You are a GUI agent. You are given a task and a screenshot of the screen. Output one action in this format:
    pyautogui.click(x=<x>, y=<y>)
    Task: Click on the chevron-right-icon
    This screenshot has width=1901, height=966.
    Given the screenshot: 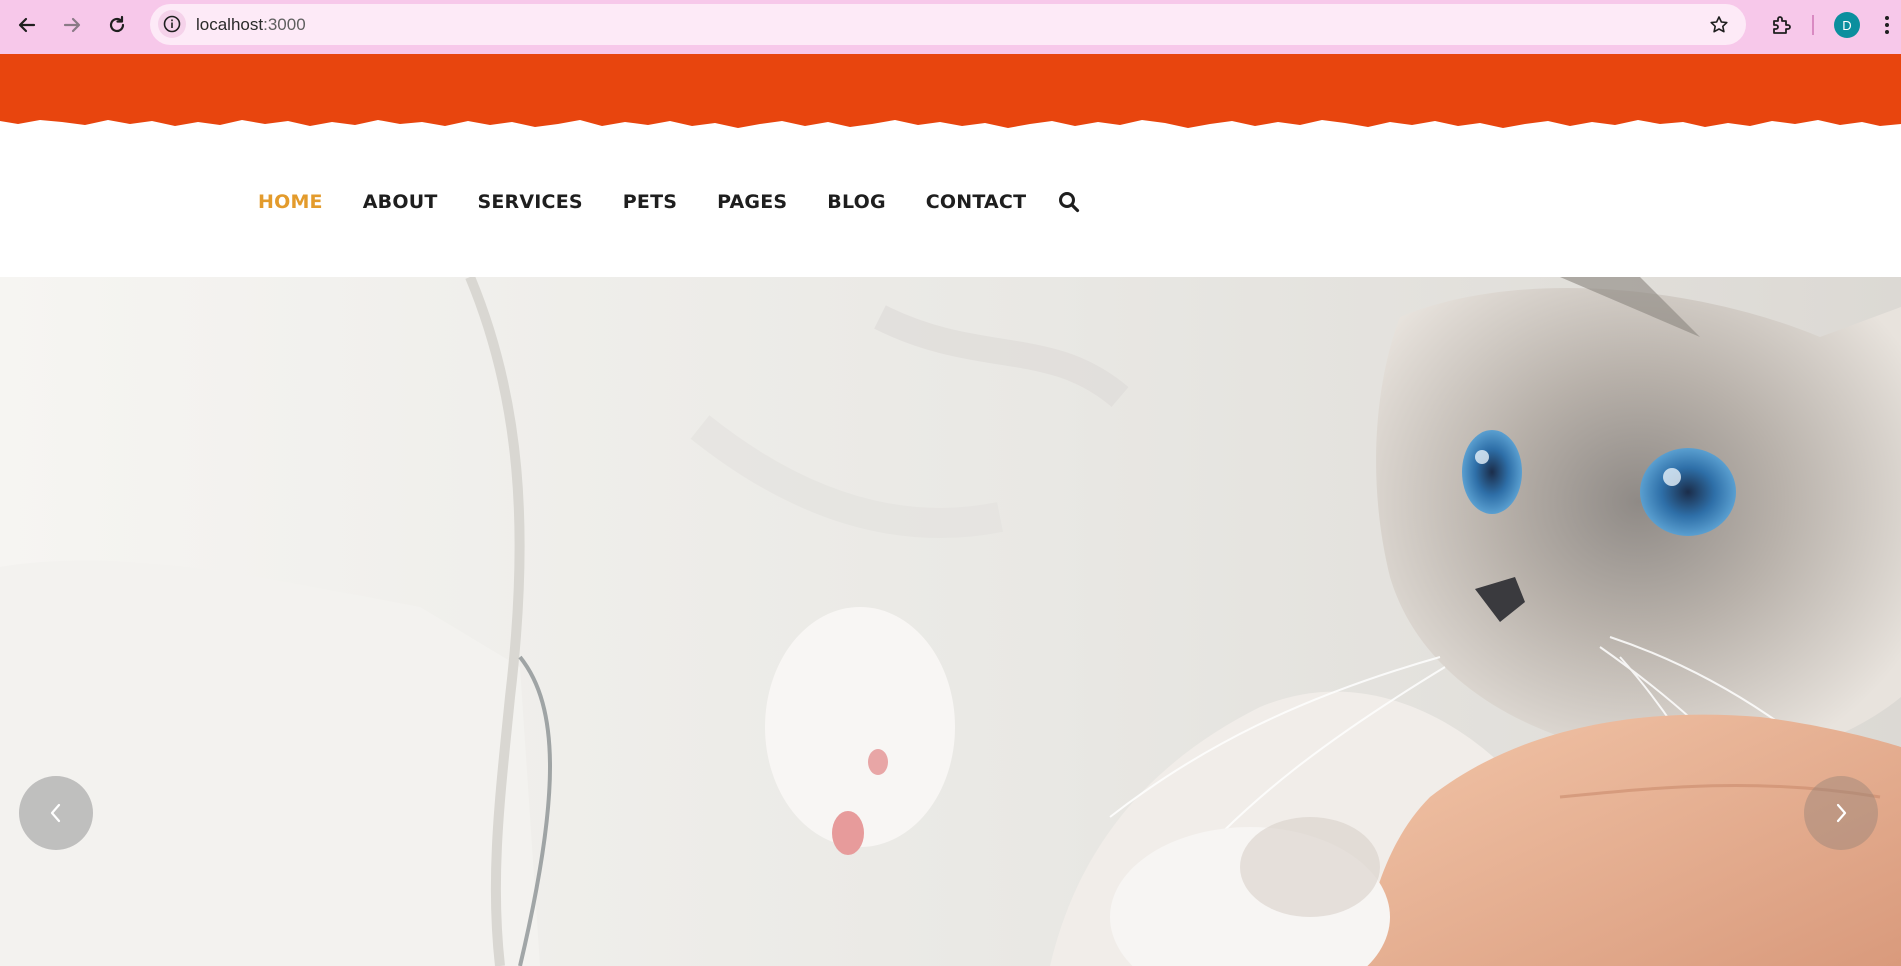 What is the action you would take?
    pyautogui.click(x=1841, y=813)
    